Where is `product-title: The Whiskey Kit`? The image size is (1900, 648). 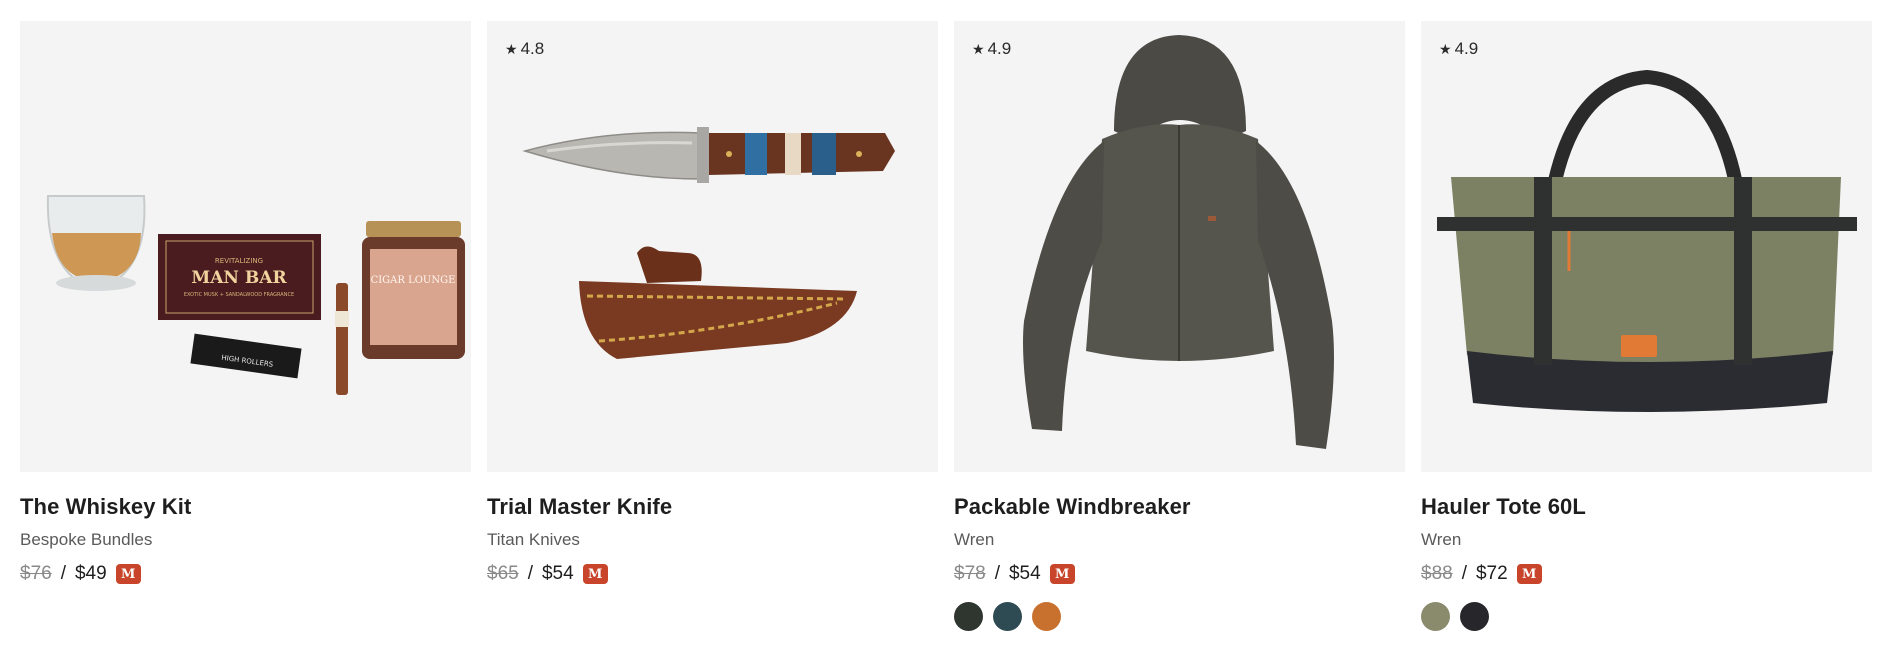
product-title: The Whiskey Kit is located at coordinates (245, 507).